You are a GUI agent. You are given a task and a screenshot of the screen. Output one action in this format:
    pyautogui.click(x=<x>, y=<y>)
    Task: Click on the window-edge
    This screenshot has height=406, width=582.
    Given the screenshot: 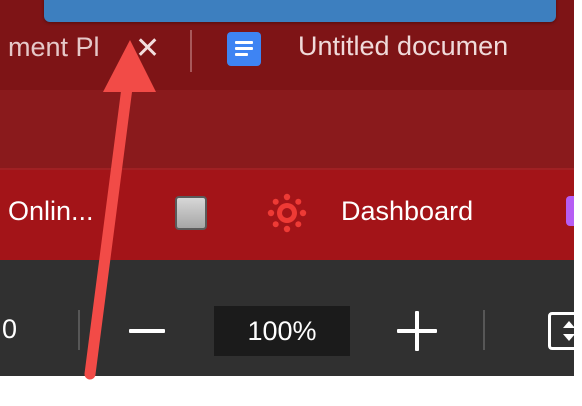 What is the action you would take?
    pyautogui.click(x=578, y=203)
    